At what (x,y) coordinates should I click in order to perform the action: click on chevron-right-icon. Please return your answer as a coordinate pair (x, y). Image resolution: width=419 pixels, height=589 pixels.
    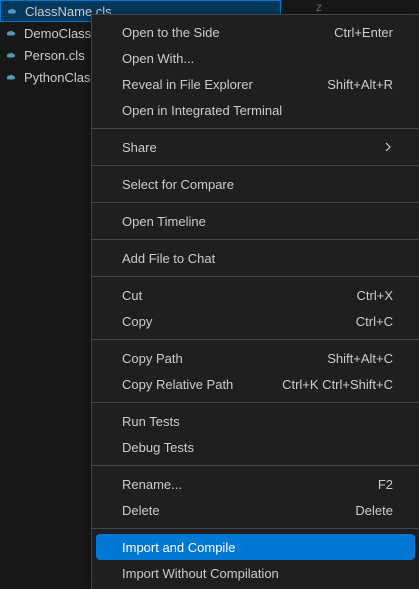
    Looking at the image, I should click on (388, 147).